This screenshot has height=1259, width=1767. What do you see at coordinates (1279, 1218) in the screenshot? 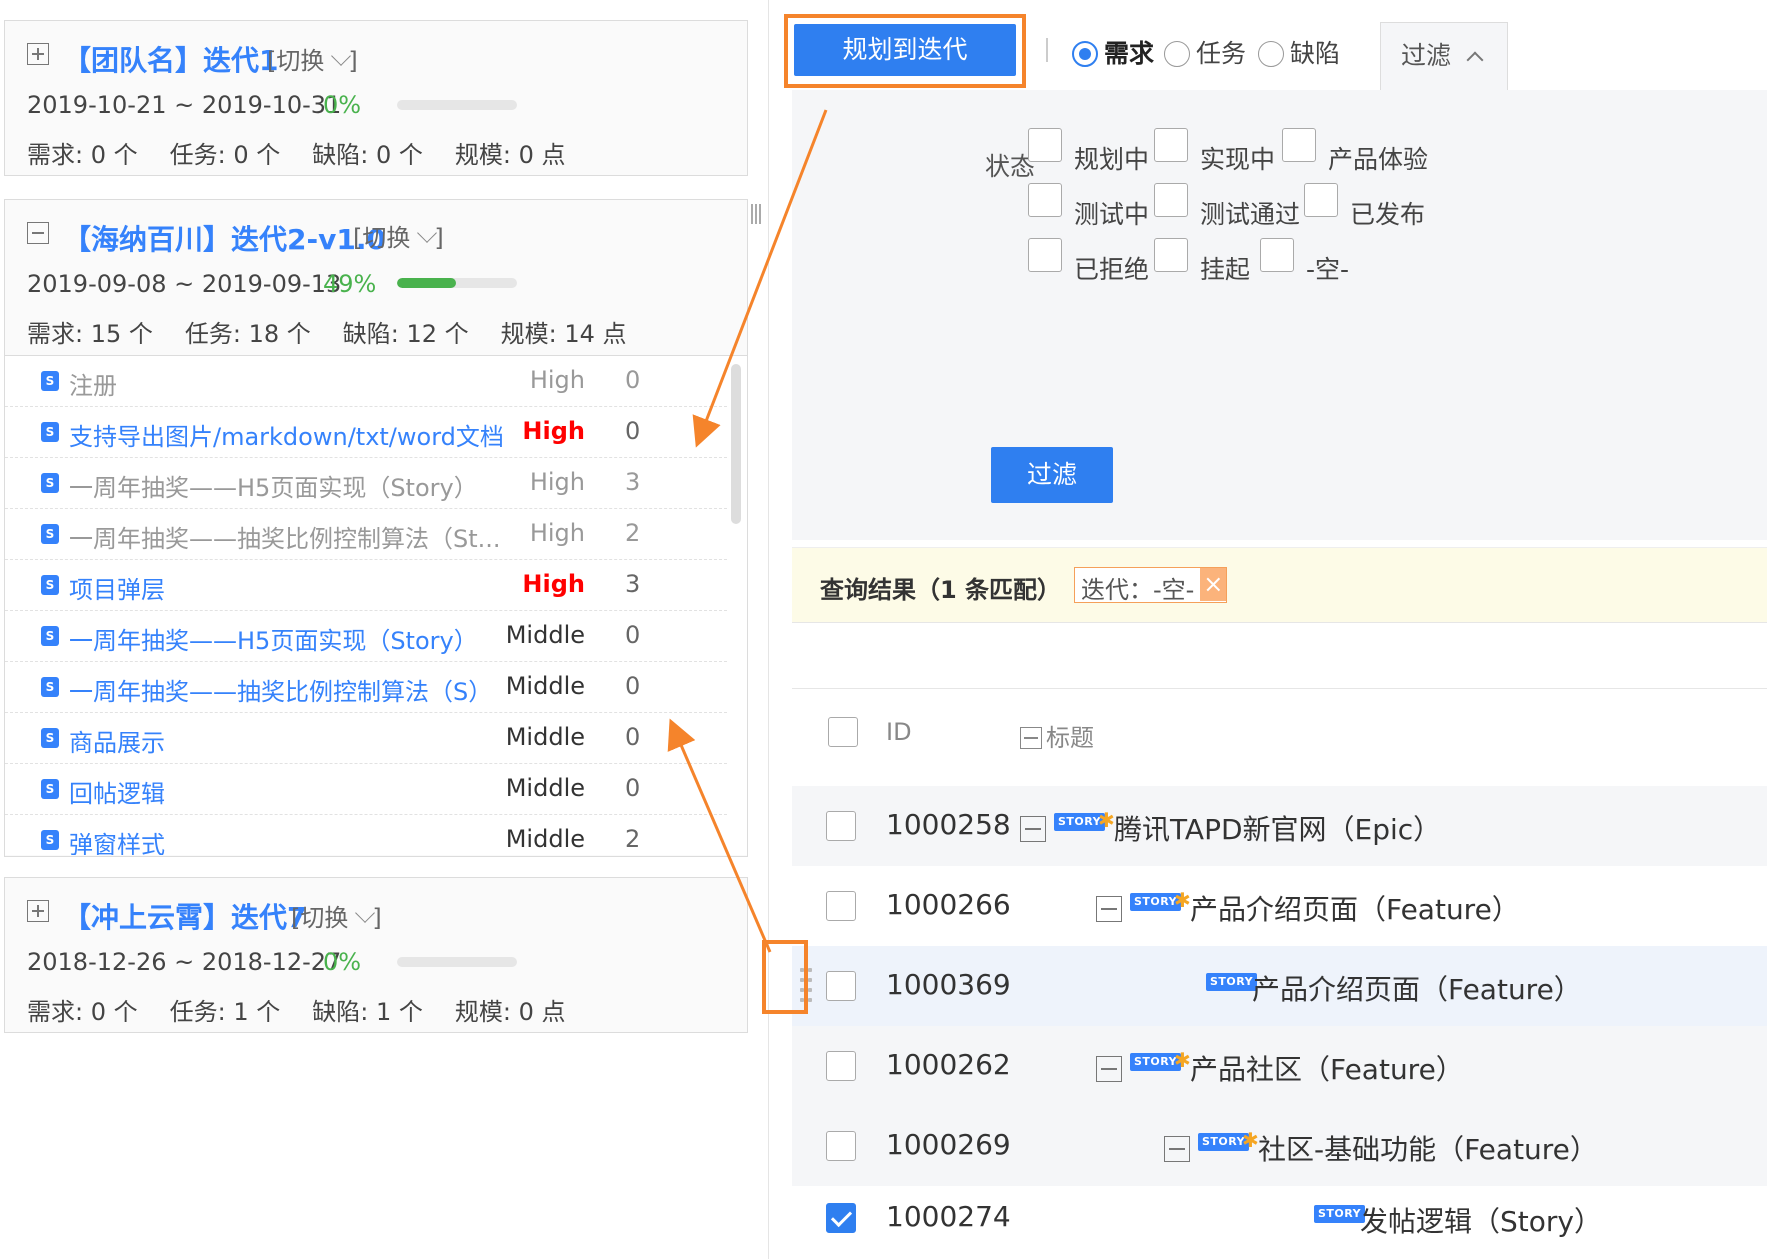
I see `table-row: 1000274 STORY 发帖逻辑（Story）` at bounding box center [1279, 1218].